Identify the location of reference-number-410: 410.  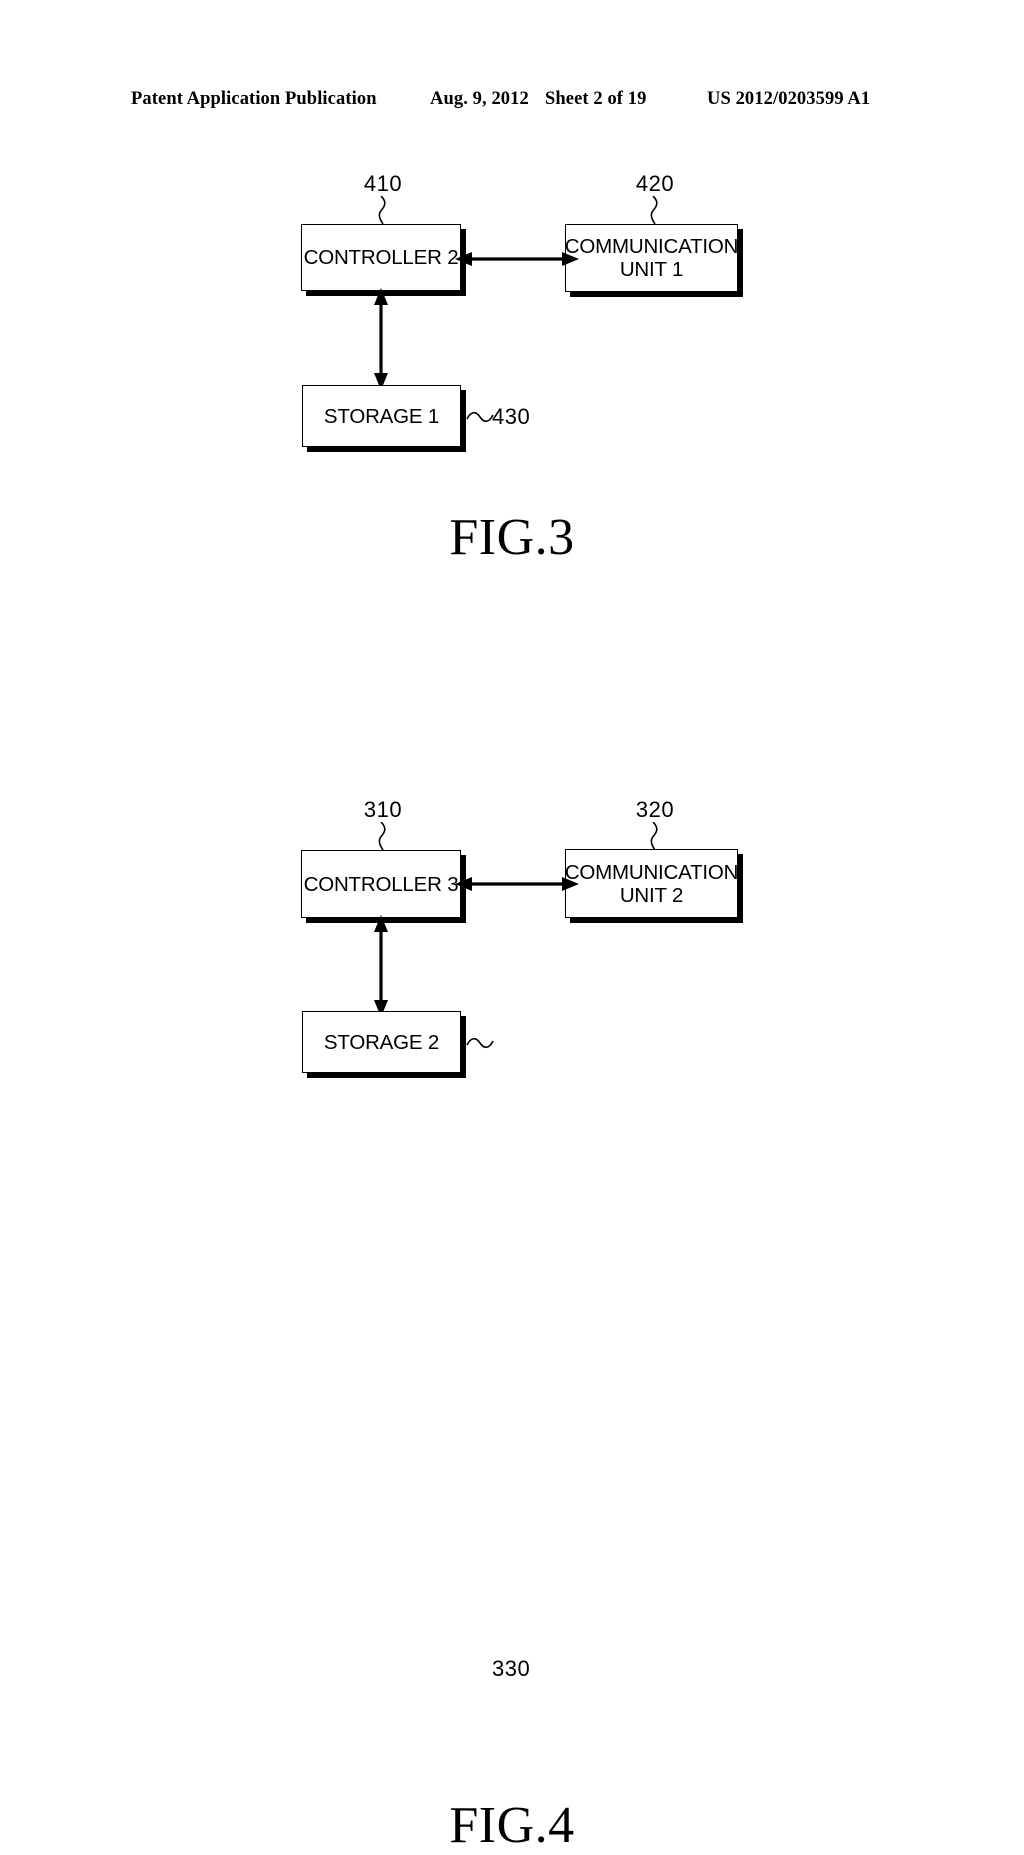
(383, 183).